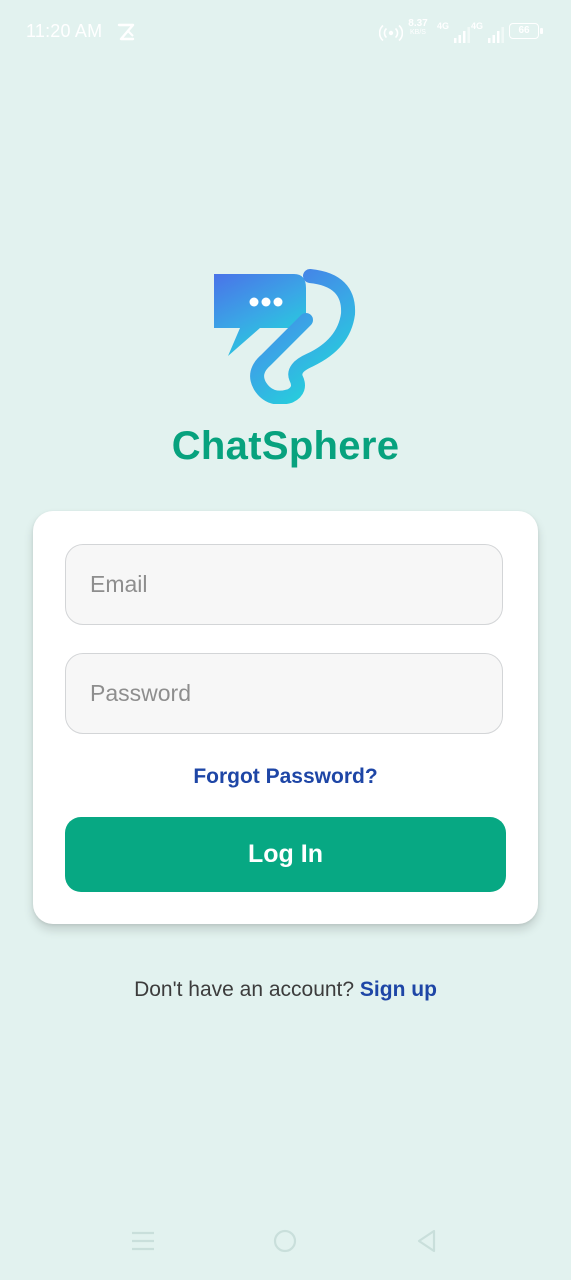  I want to click on signal-1: 4G, so click(454, 32).